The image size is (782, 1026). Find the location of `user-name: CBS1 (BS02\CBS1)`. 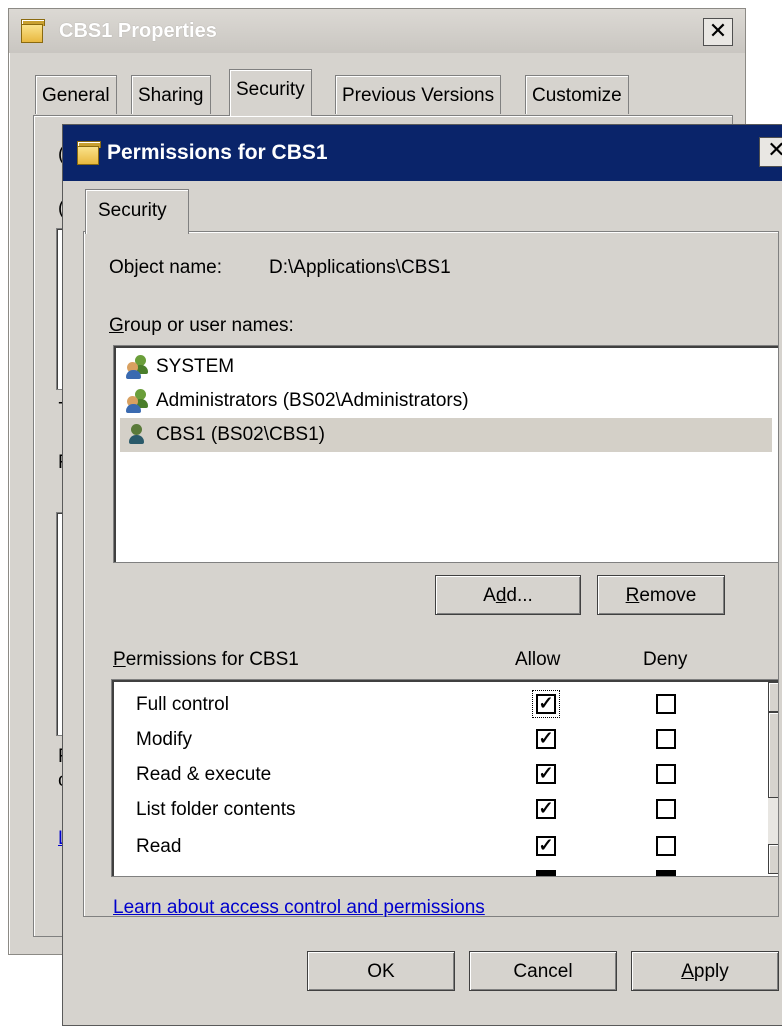

user-name: CBS1 (BS02\CBS1) is located at coordinates (240, 434).